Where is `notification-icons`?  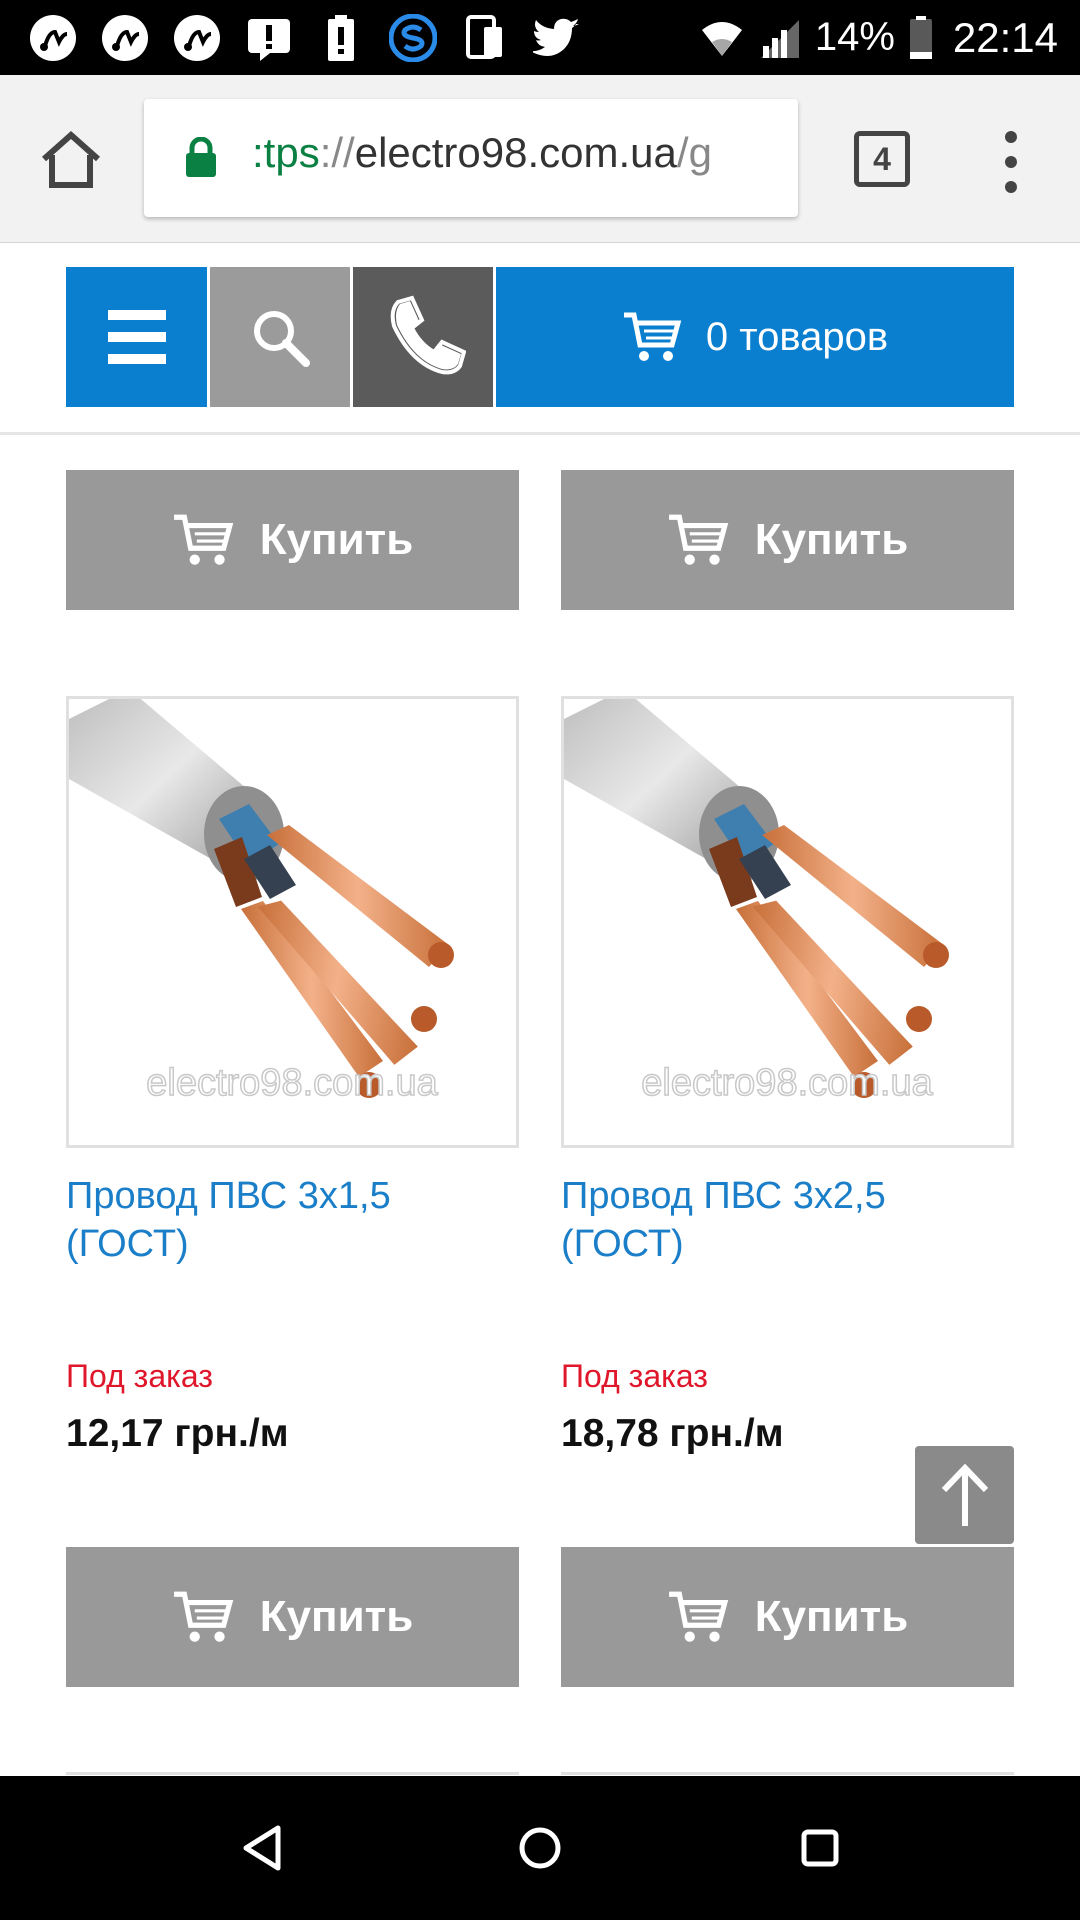
notification-icons is located at coordinates (305, 38).